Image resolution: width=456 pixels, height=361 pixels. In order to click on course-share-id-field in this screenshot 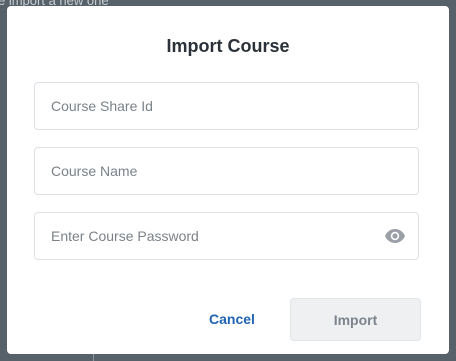, I will do `click(226, 106)`.